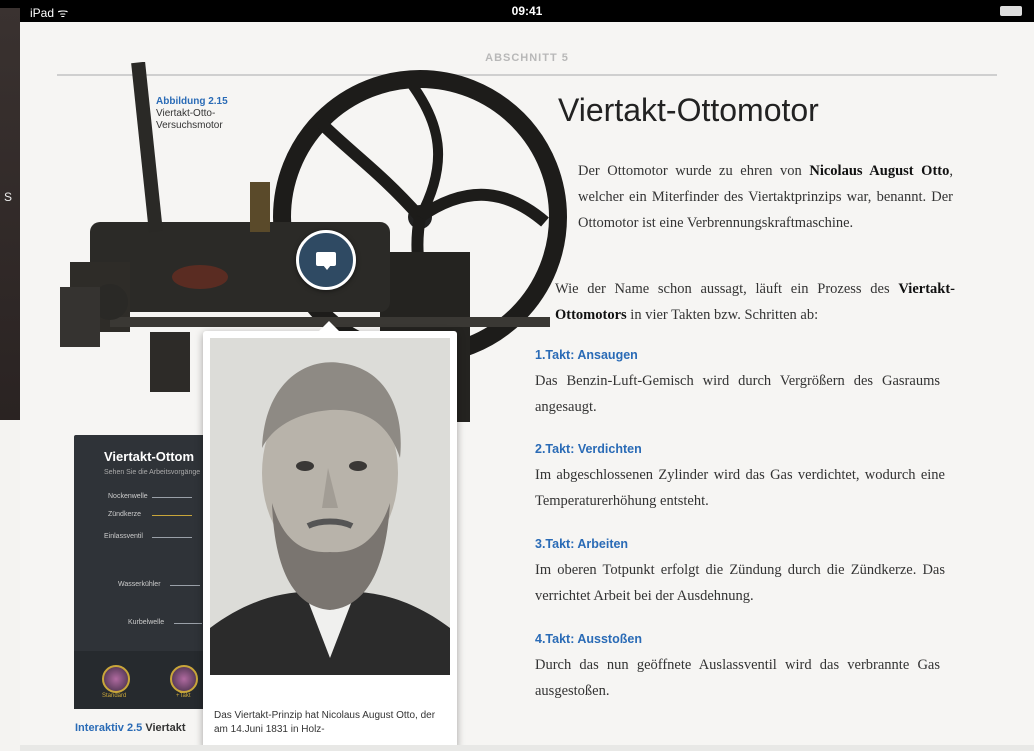  I want to click on intro-text-1: Der Ottomotor wurde zu ehren von, so click(694, 171).